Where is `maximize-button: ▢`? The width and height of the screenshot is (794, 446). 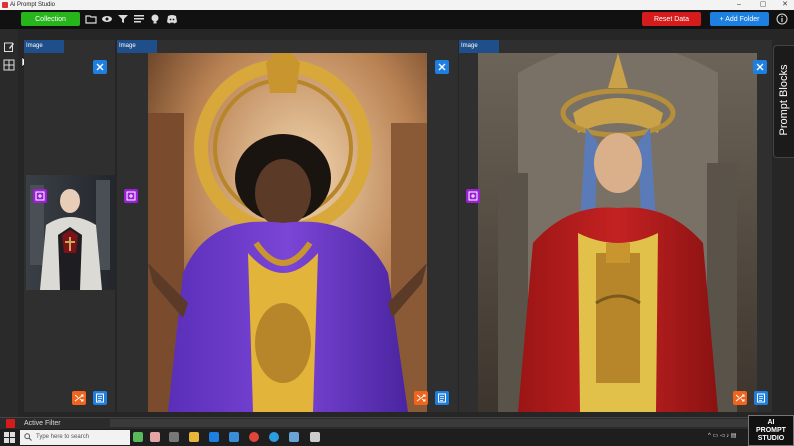
maximize-button: ▢ is located at coordinates (763, 5).